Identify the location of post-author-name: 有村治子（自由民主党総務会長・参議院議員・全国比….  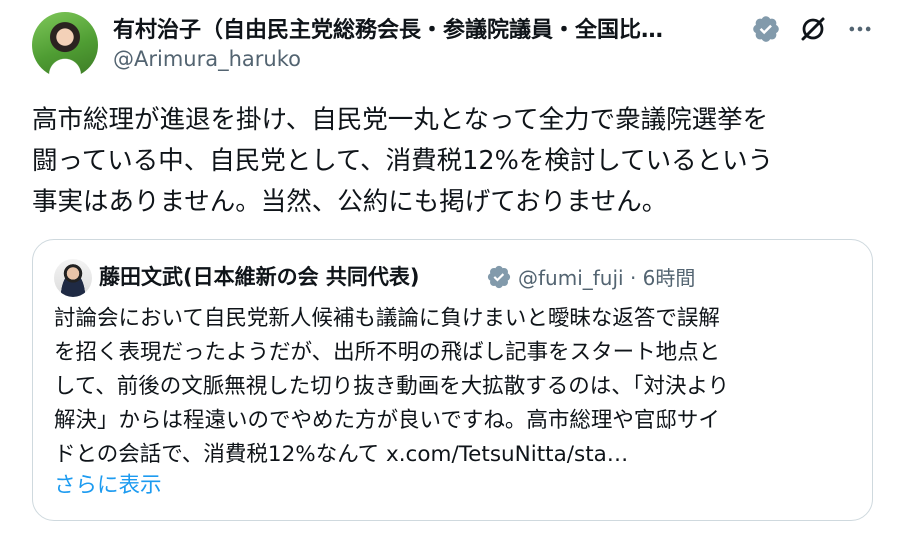
(428, 28).